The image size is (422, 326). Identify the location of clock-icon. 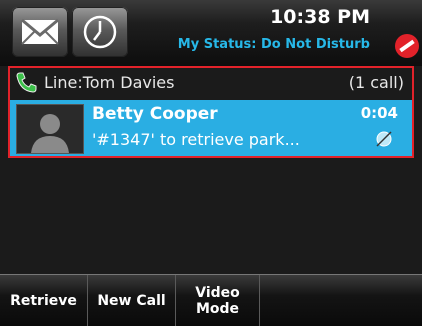
(100, 32).